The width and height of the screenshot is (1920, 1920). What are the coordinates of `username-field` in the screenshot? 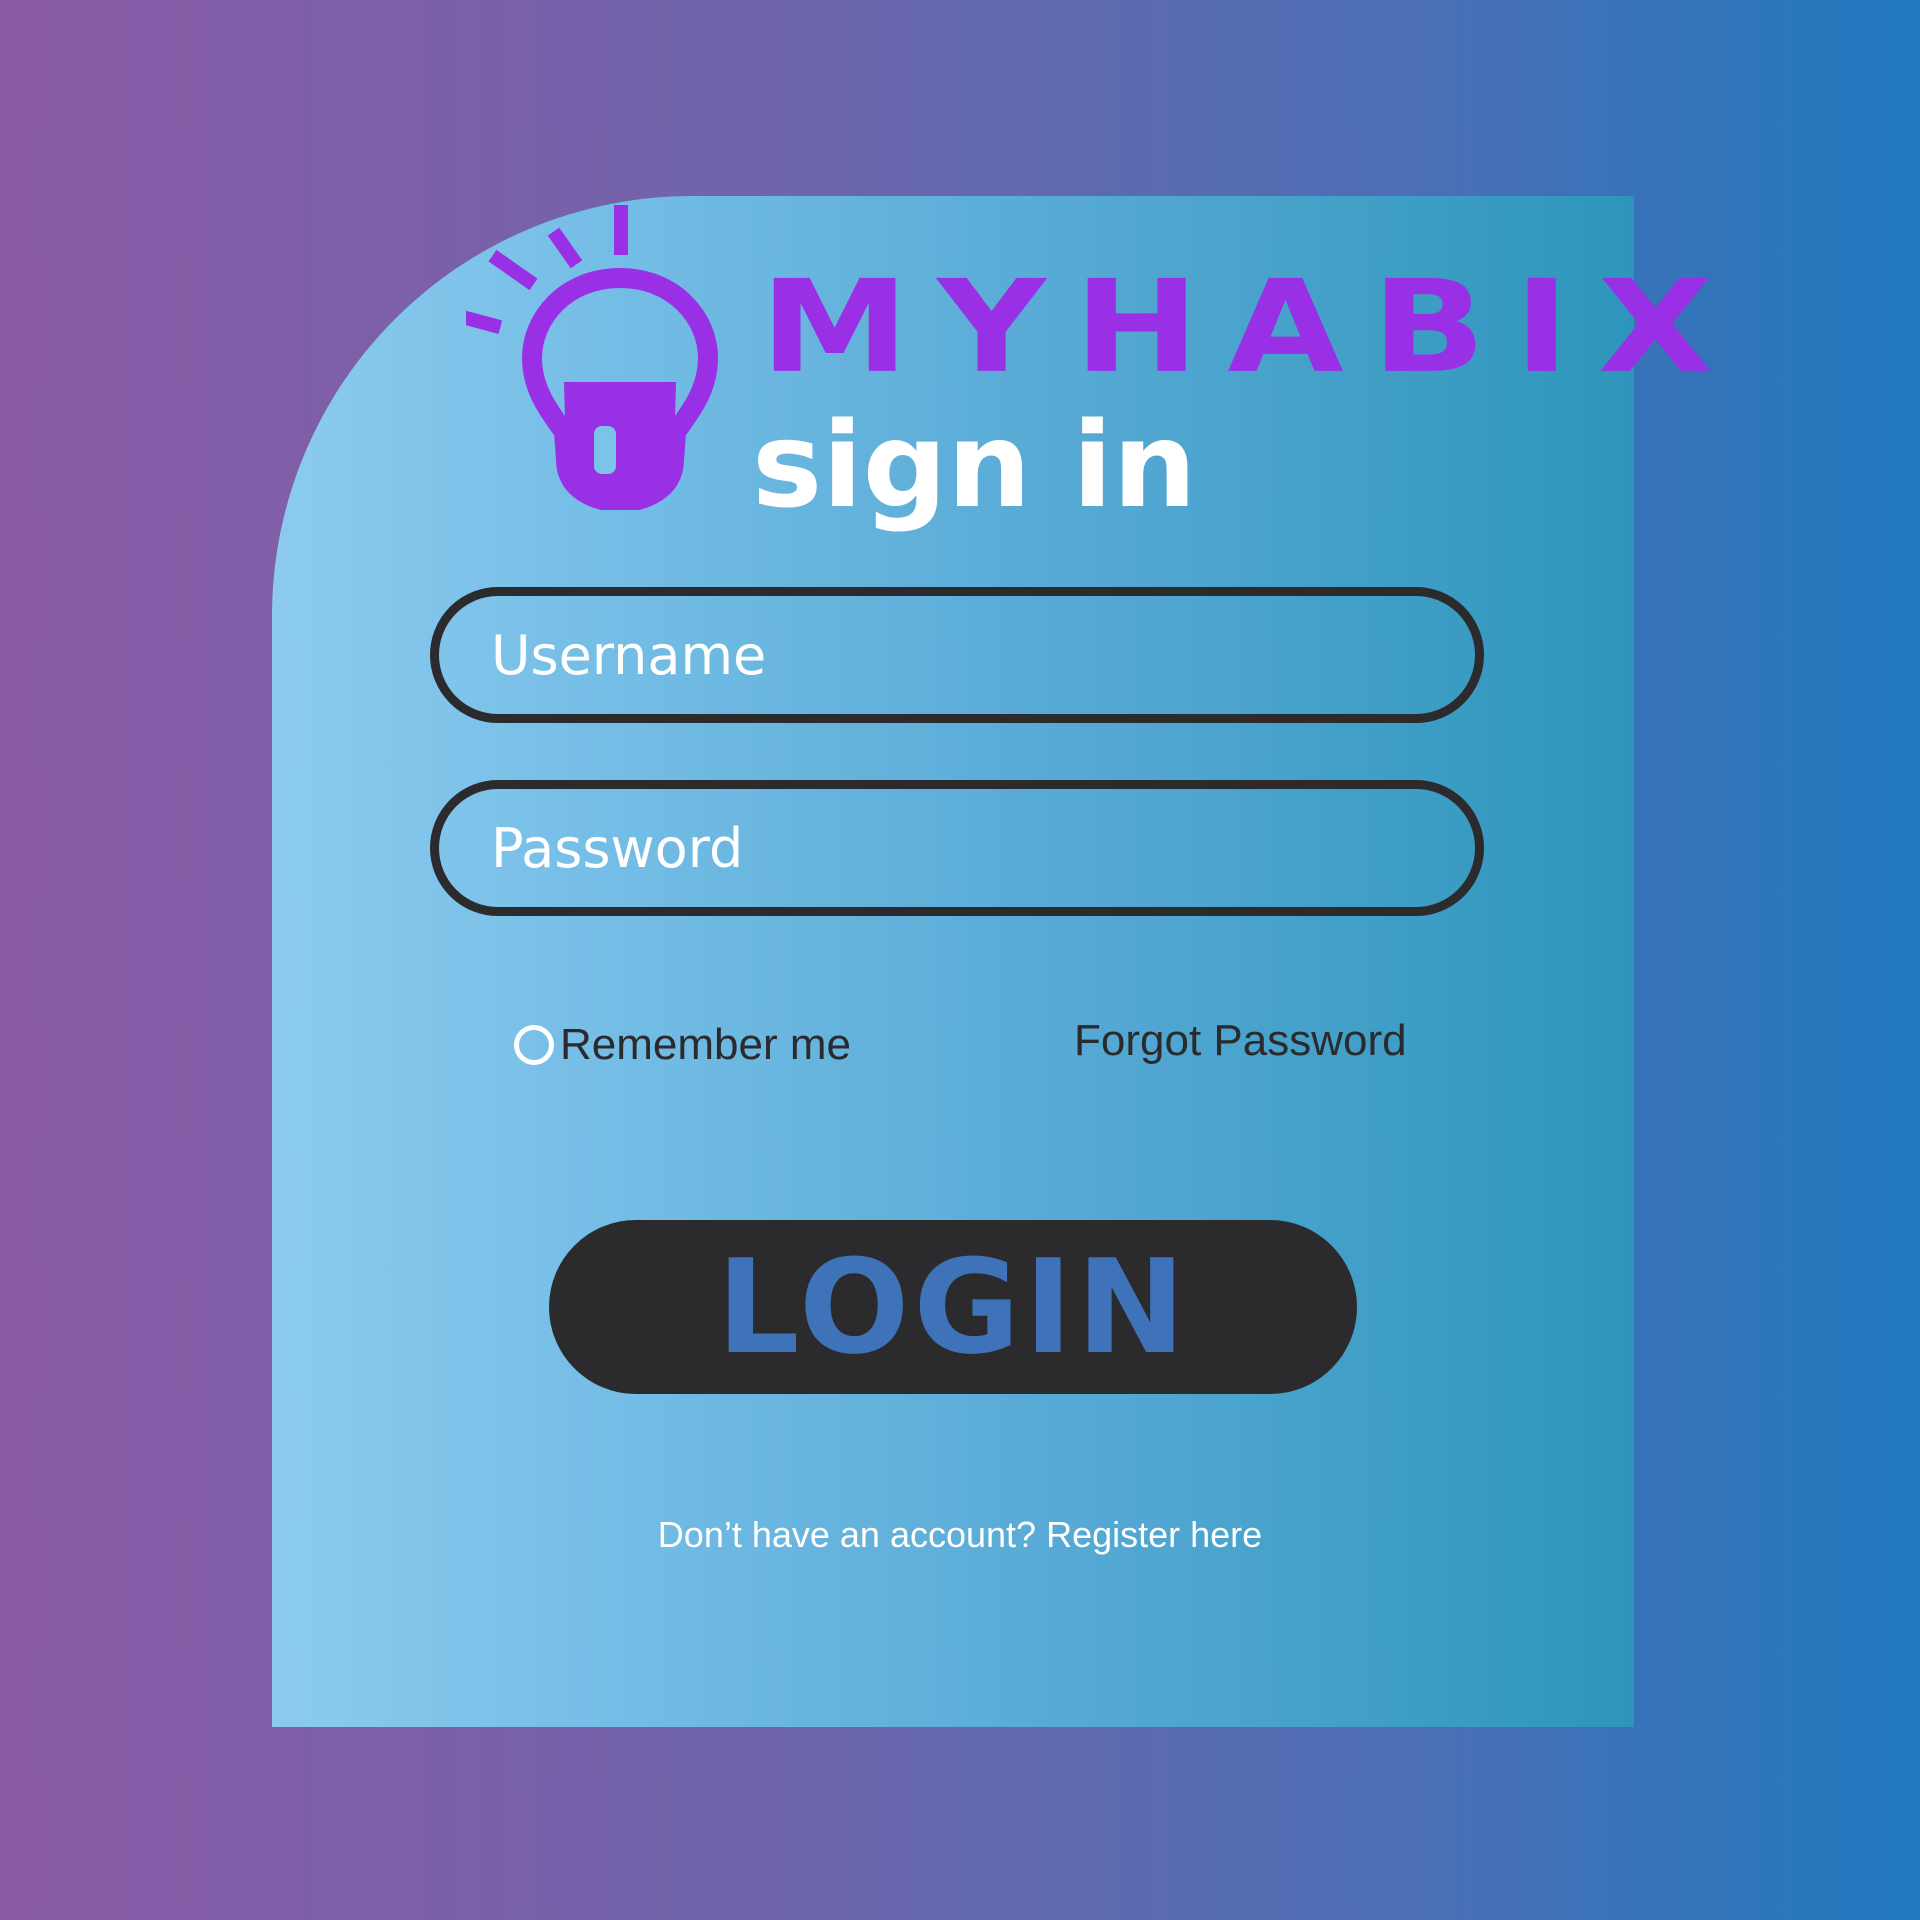 It's located at (957, 655).